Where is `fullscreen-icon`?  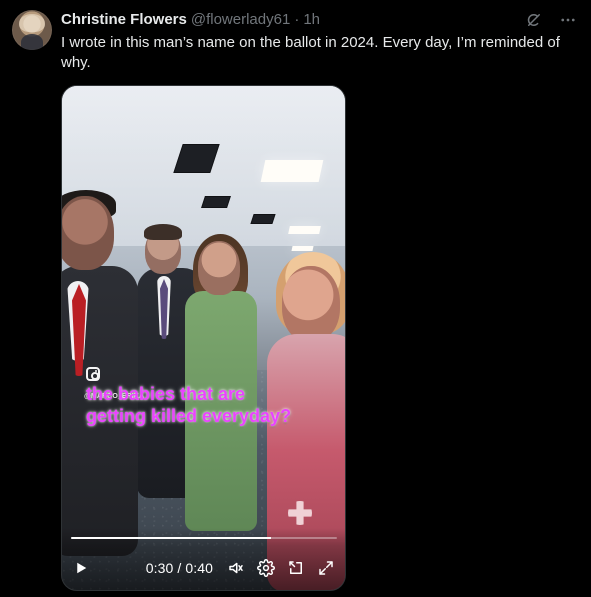
fullscreen-icon is located at coordinates (326, 568).